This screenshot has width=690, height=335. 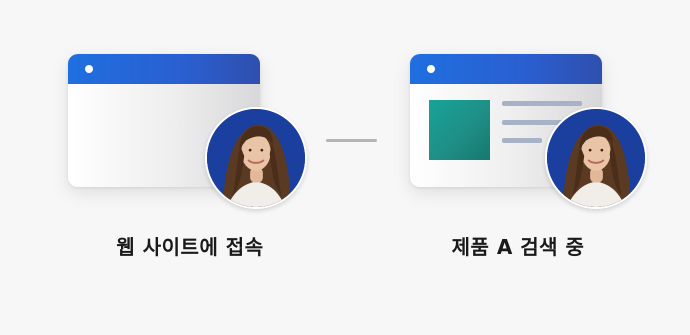 I want to click on step-label-visit-website: 웹 사이트에 접속, so click(x=190, y=247).